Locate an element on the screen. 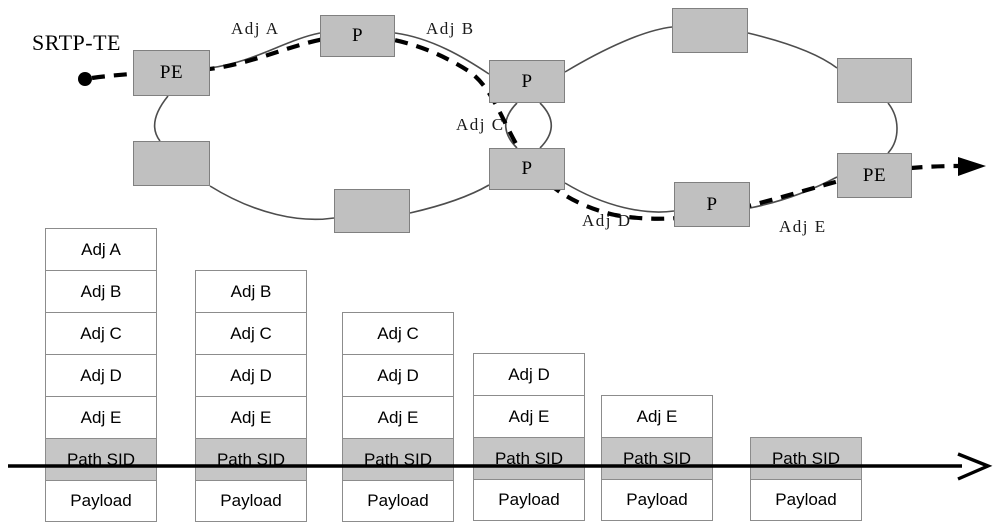  path-start-dot is located at coordinates (85, 79).